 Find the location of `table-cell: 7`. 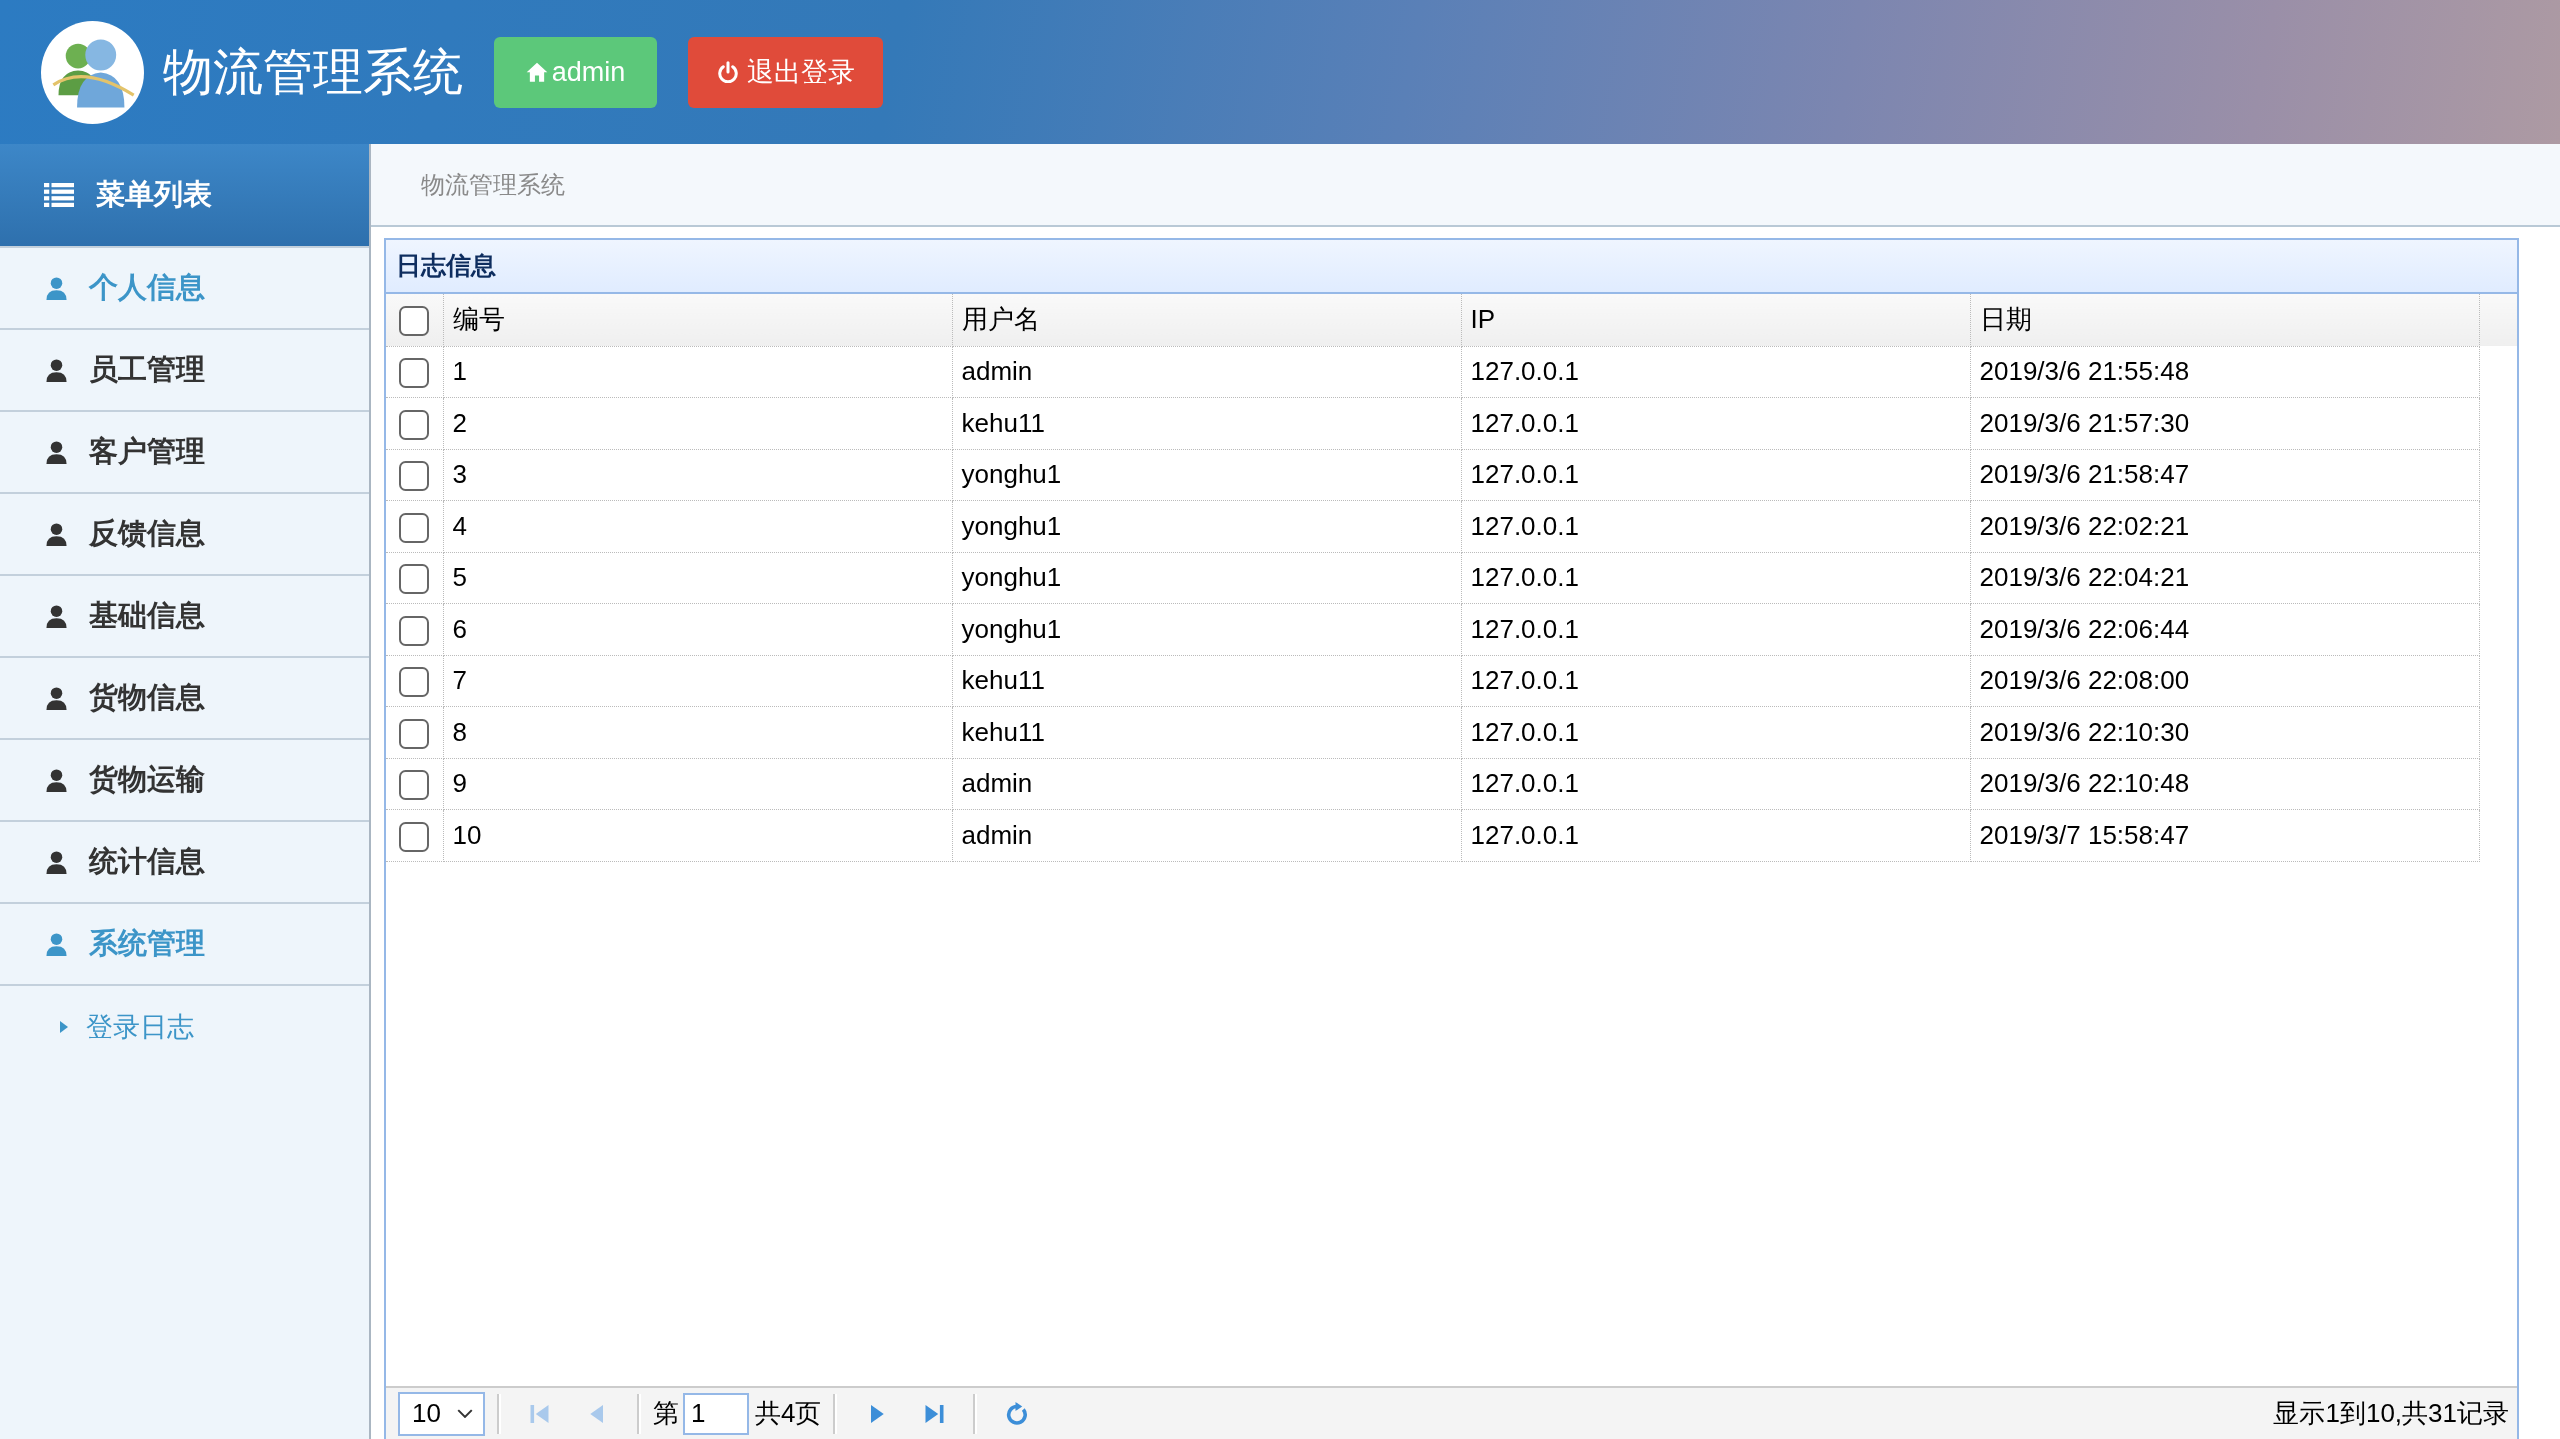

table-cell: 7 is located at coordinates (697, 681).